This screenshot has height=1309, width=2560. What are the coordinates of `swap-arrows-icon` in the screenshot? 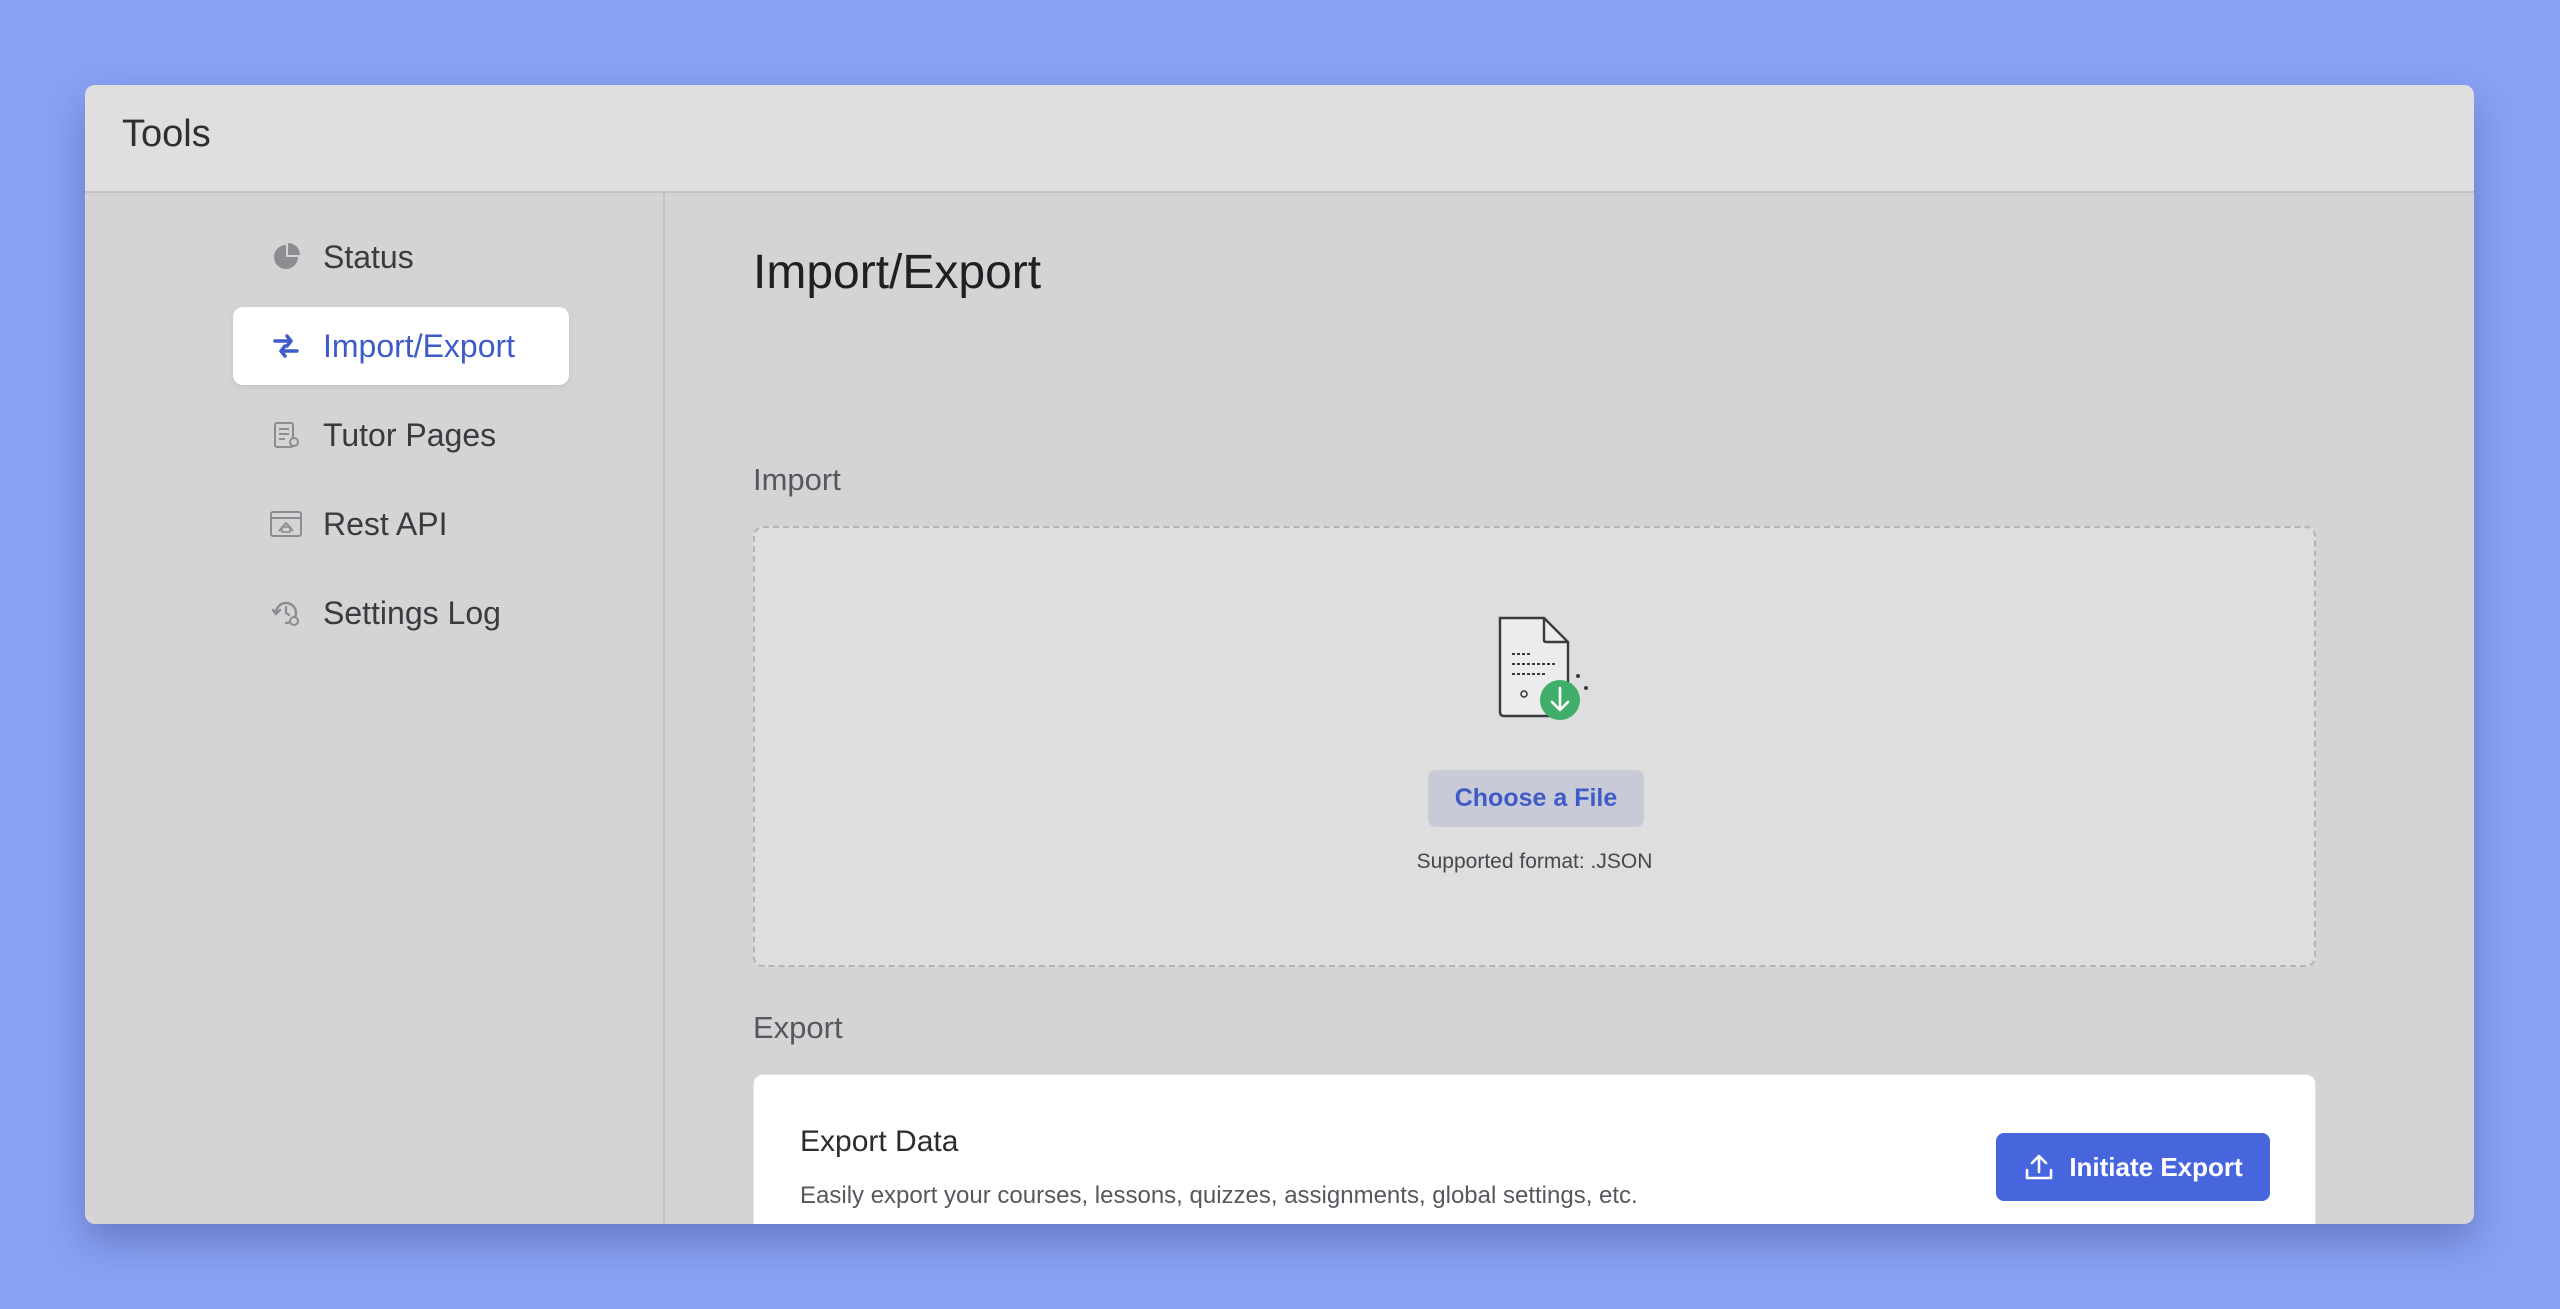 It's located at (286, 346).